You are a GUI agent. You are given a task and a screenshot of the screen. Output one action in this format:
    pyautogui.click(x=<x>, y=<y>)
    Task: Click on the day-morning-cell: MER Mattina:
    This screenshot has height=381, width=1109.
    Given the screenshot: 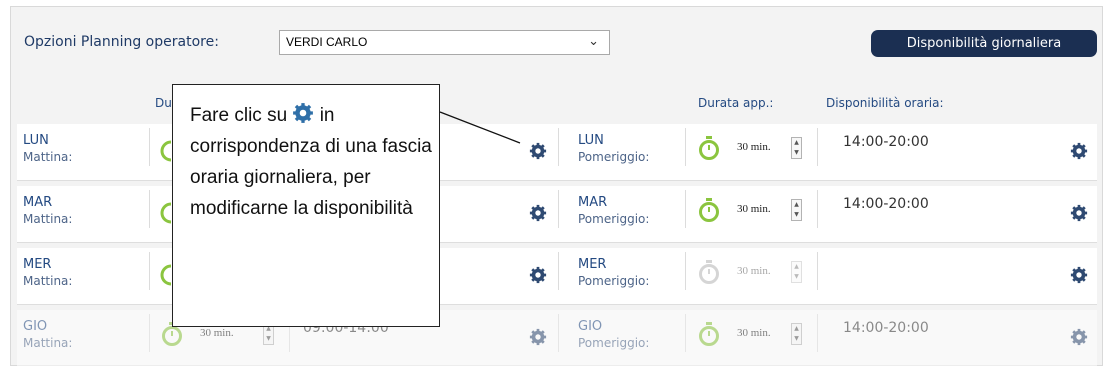 What is the action you would take?
    pyautogui.click(x=47, y=273)
    